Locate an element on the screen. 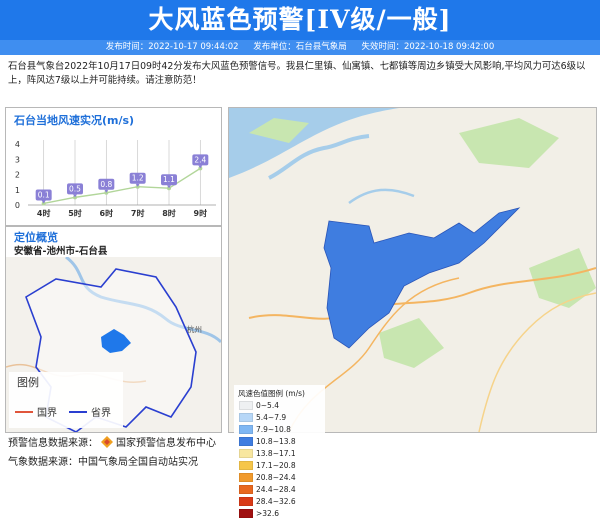 The width and height of the screenshot is (600, 526). wind-legend-label: 13.8~17.1 is located at coordinates (276, 453).